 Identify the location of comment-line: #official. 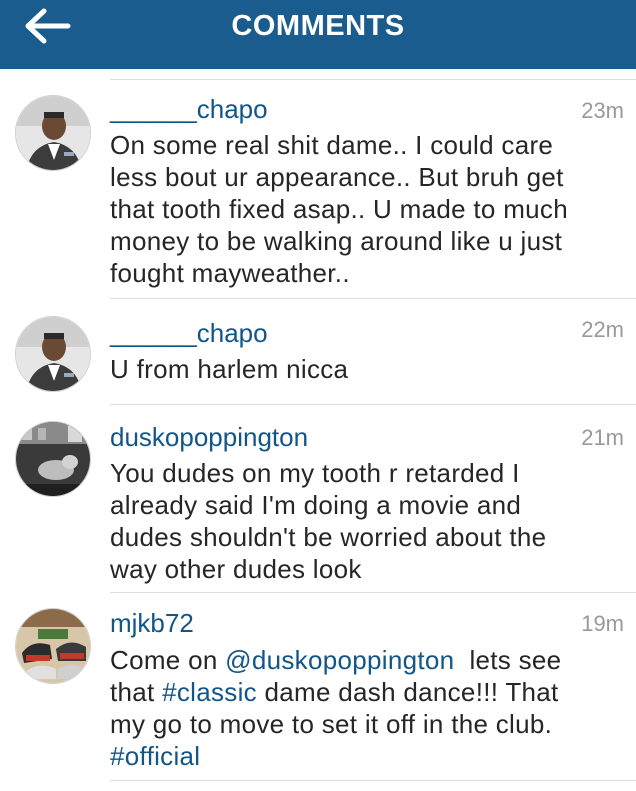
(365, 756).